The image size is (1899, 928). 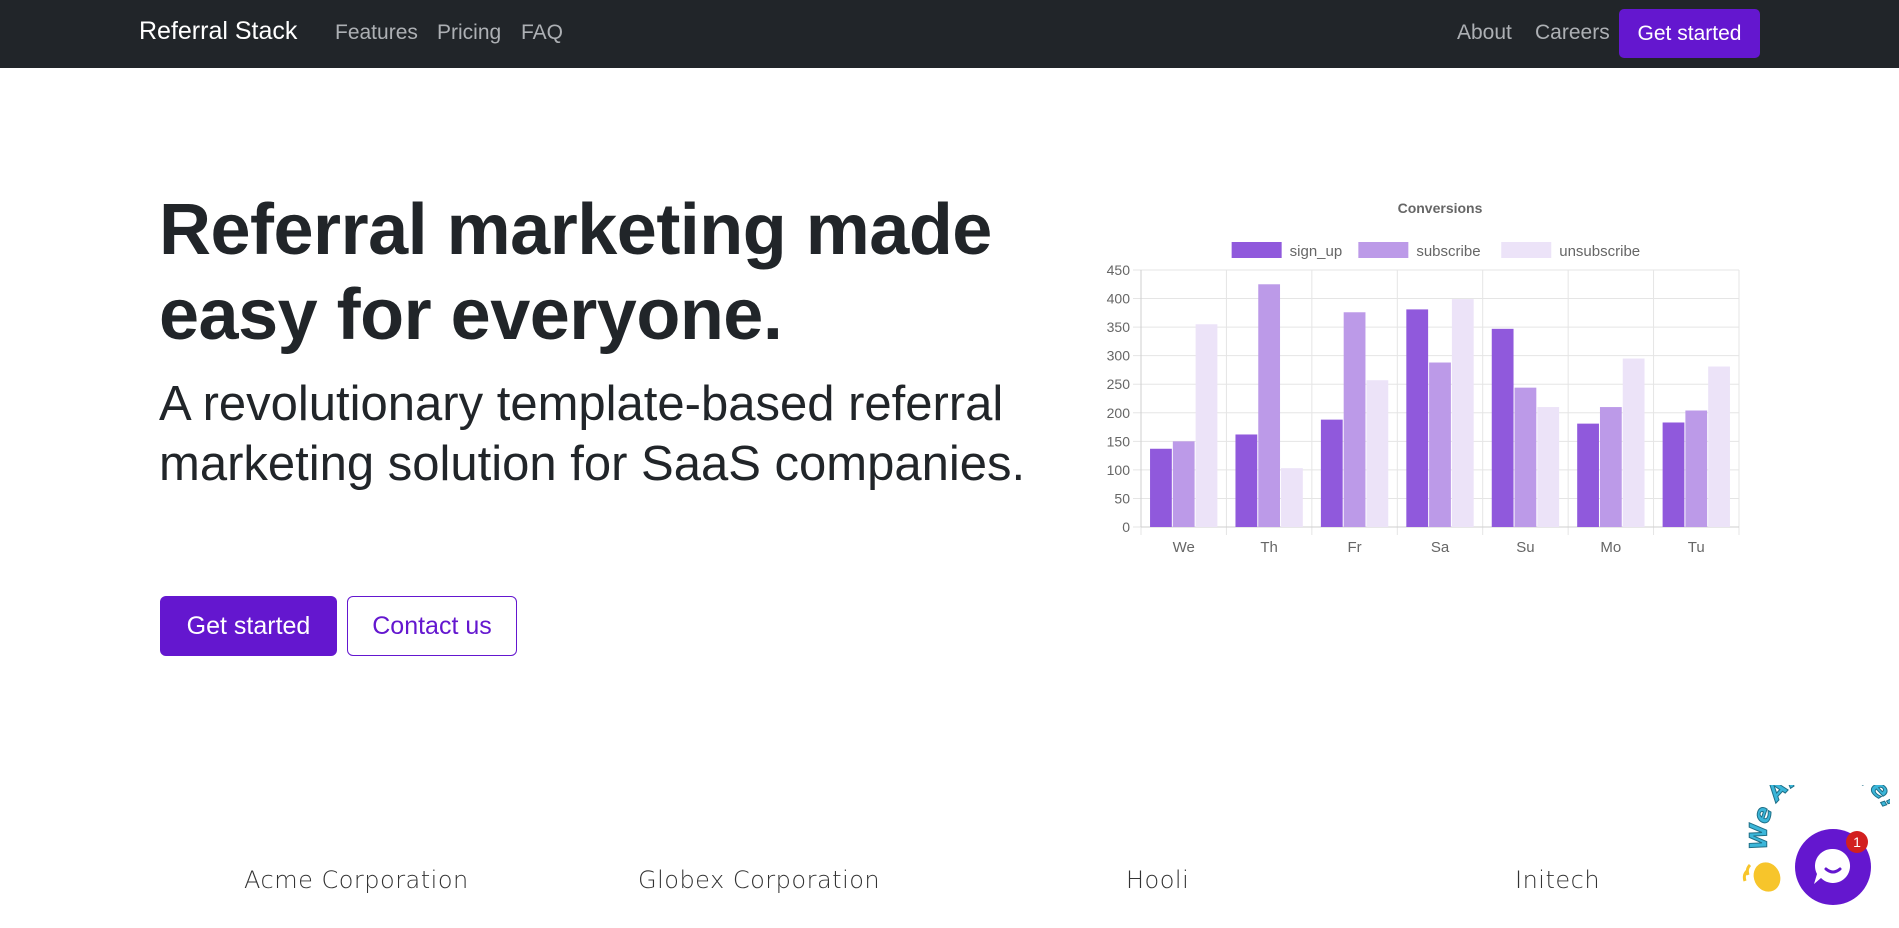 I want to click on y-tick-label: 150, so click(x=1119, y=441).